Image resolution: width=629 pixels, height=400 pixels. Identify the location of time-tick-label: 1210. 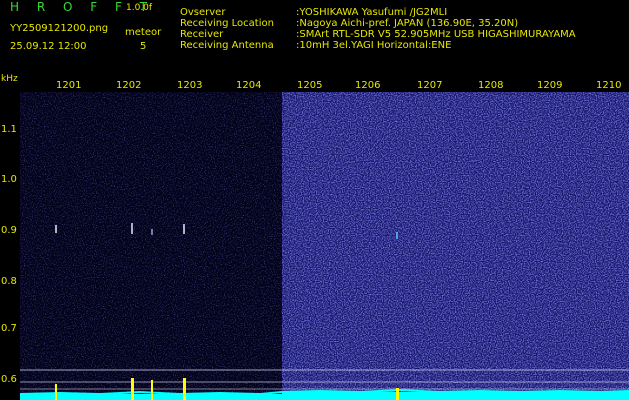
(609, 85).